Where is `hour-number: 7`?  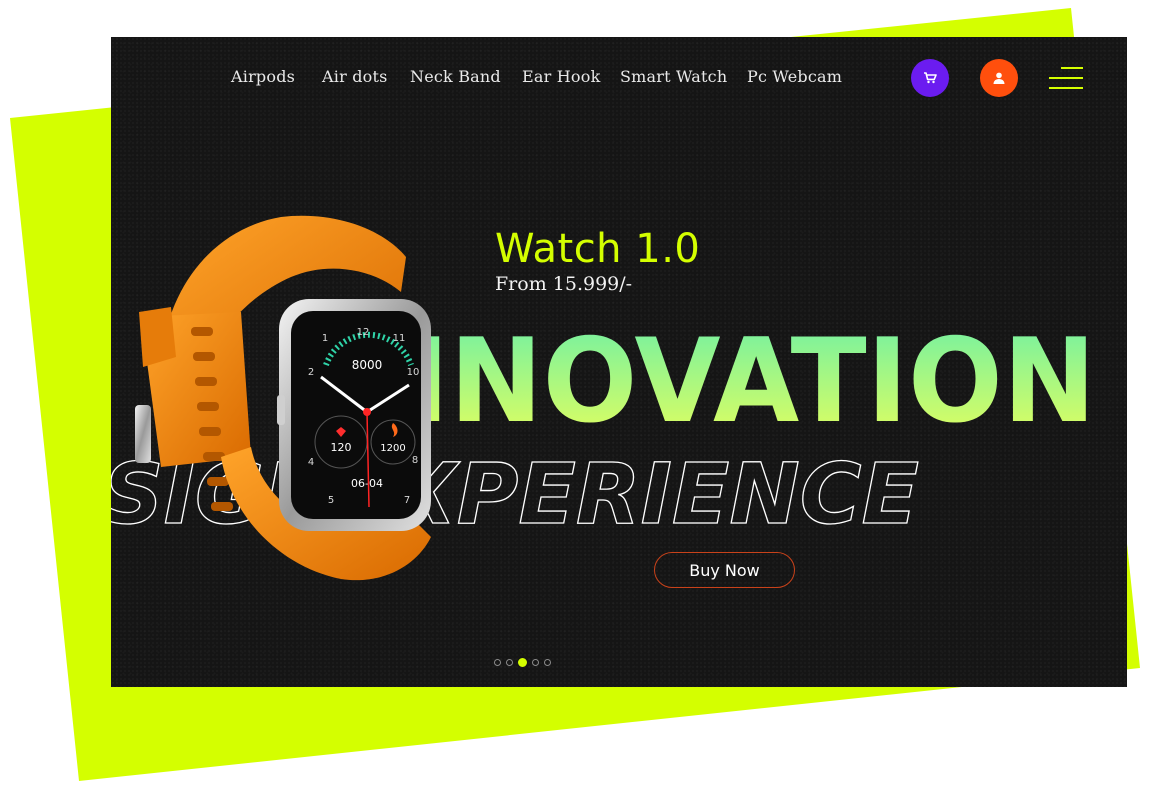 hour-number: 7 is located at coordinates (407, 500).